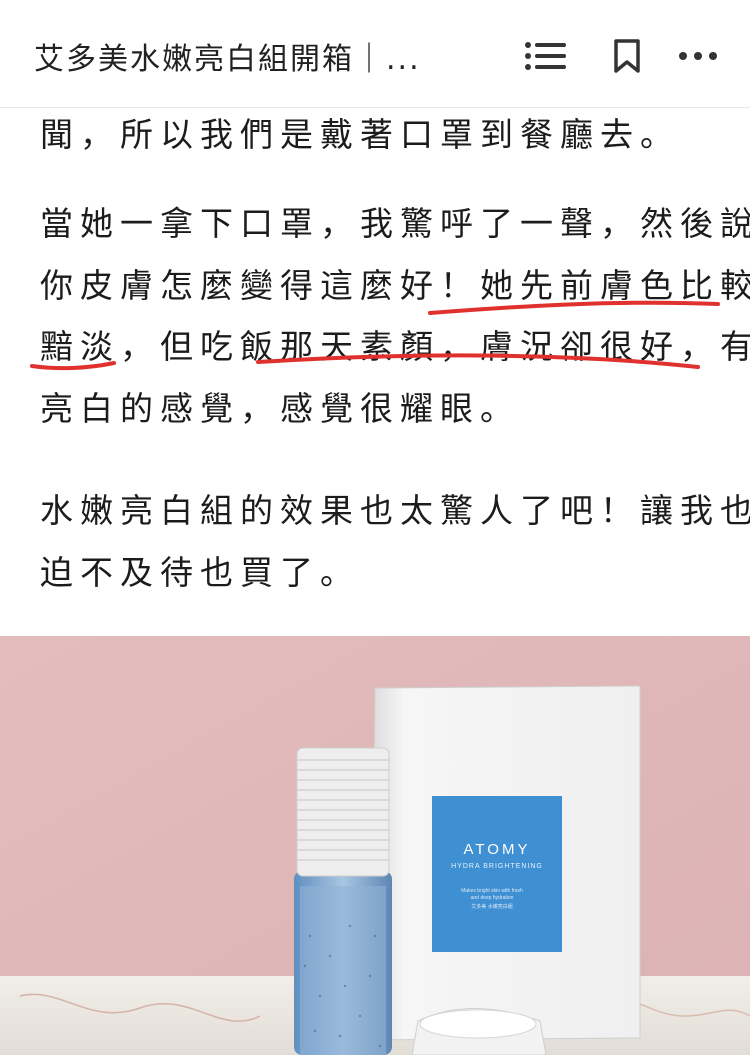  What do you see at coordinates (497, 866) in the screenshot?
I see `box-line-text: HYDRA BRIGHTENING` at bounding box center [497, 866].